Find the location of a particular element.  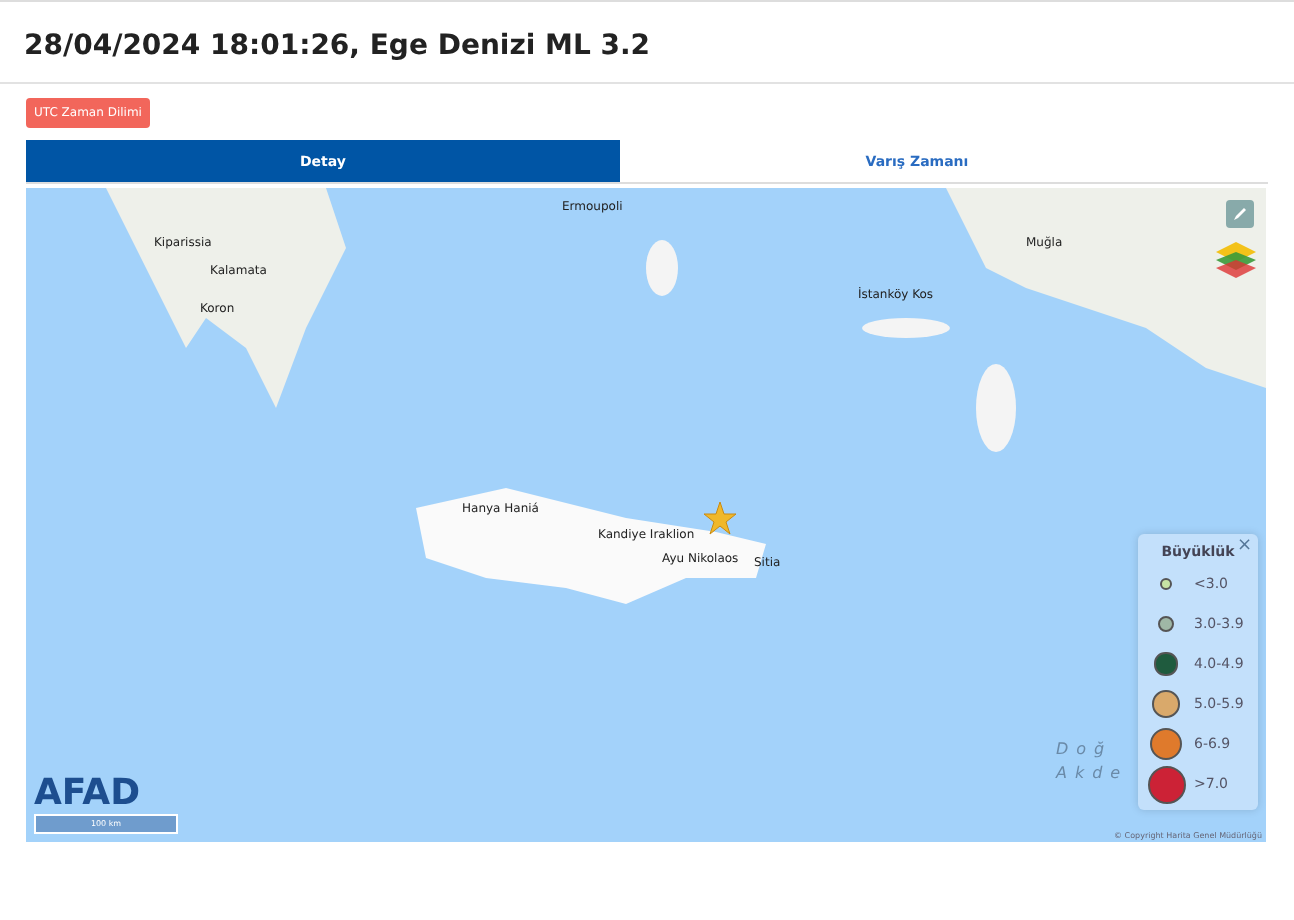

logo: AFAD is located at coordinates (87, 793).